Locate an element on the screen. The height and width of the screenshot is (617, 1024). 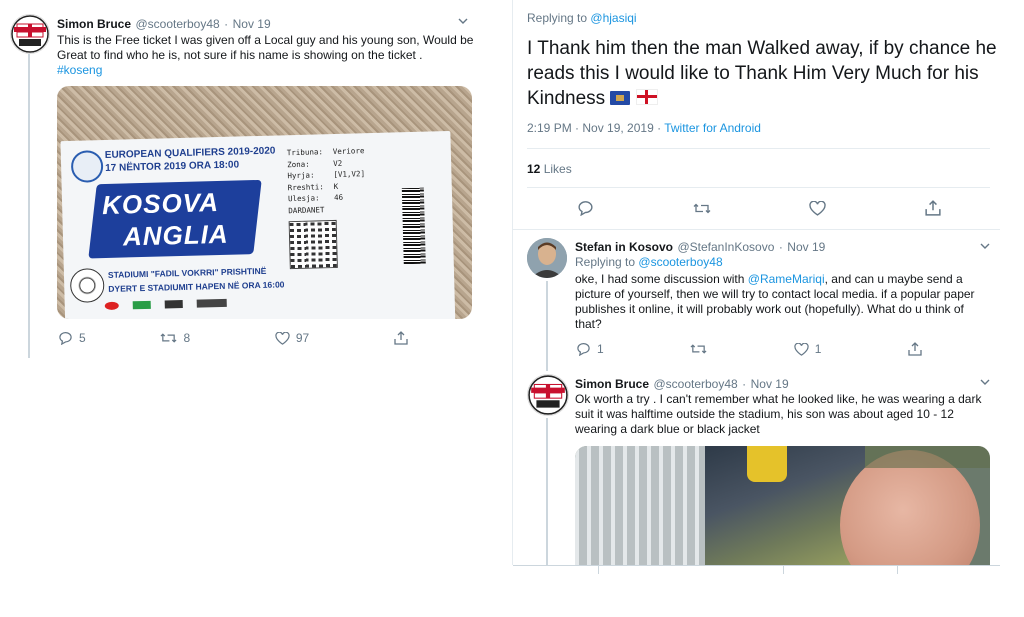
replying-to: Replying to @scooterboy48 is located at coordinates (649, 262).